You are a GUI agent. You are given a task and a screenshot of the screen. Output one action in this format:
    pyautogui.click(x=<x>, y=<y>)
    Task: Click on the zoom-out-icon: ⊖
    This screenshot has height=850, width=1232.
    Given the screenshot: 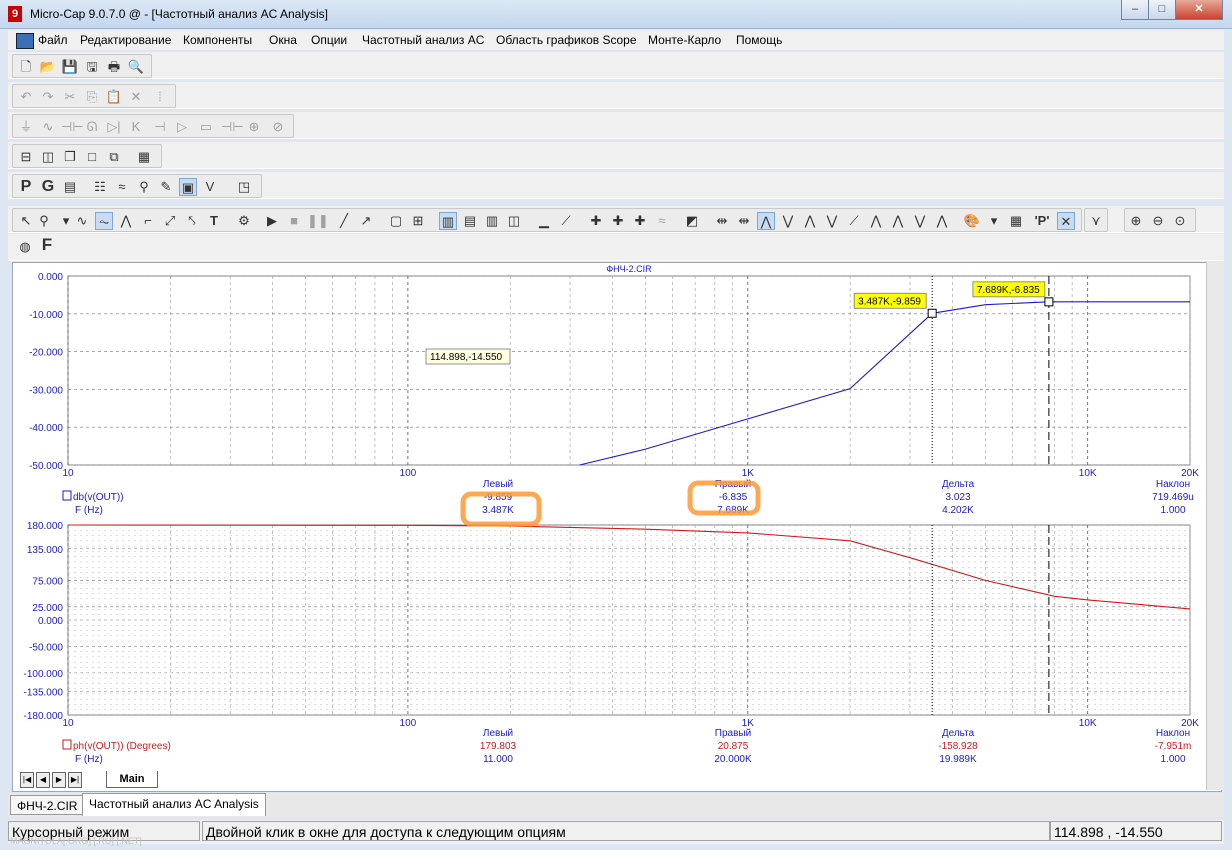 What is the action you would take?
    pyautogui.click(x=1158, y=221)
    